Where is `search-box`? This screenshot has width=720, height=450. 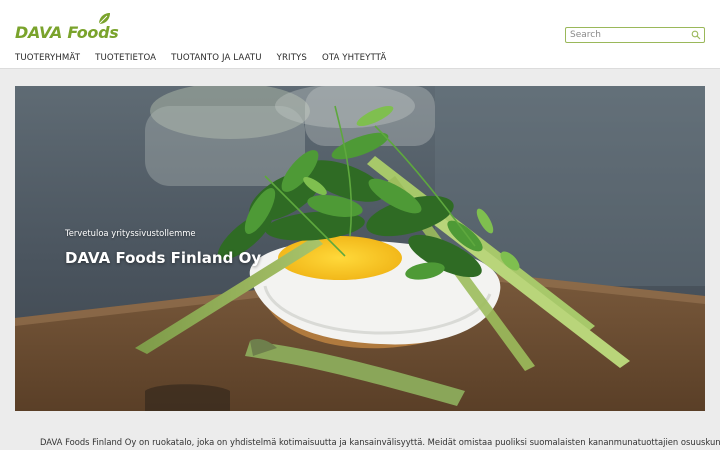 search-box is located at coordinates (635, 35).